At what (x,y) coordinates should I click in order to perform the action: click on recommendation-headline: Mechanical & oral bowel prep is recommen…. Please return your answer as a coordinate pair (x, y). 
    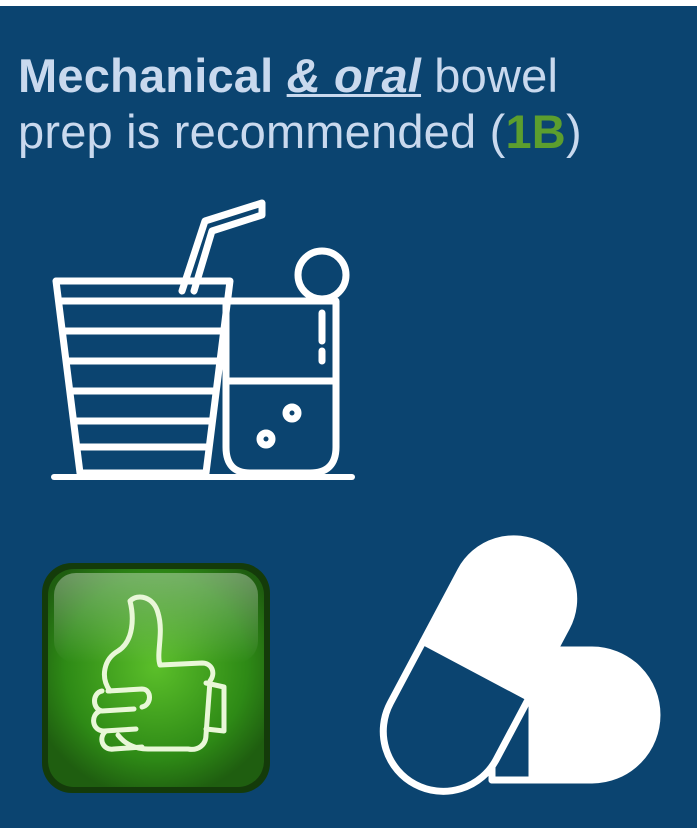
    Looking at the image, I should click on (353, 104).